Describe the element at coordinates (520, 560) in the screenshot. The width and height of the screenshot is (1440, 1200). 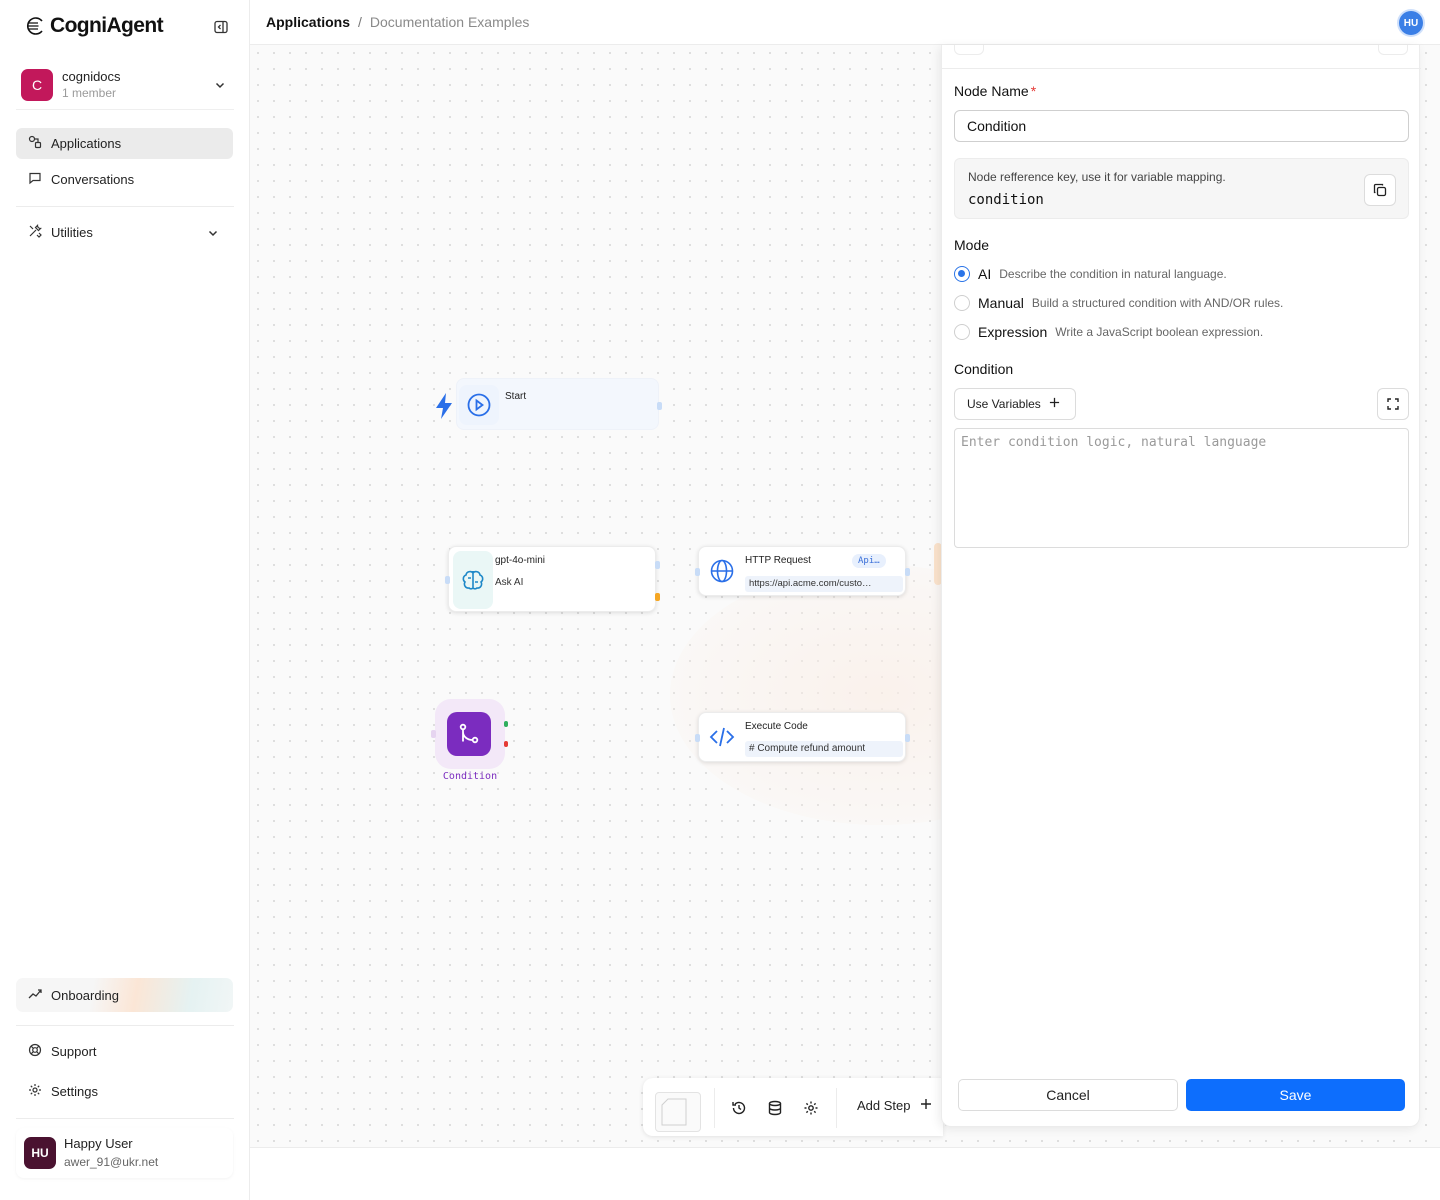
I see `ai-node-model: gpt-4o-mini` at that location.